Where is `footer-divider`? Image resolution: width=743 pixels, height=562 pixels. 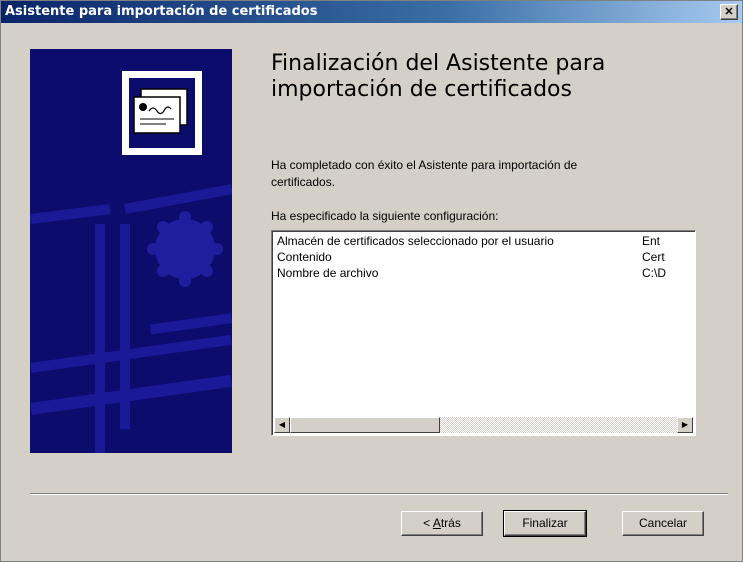
footer-divider is located at coordinates (379, 494).